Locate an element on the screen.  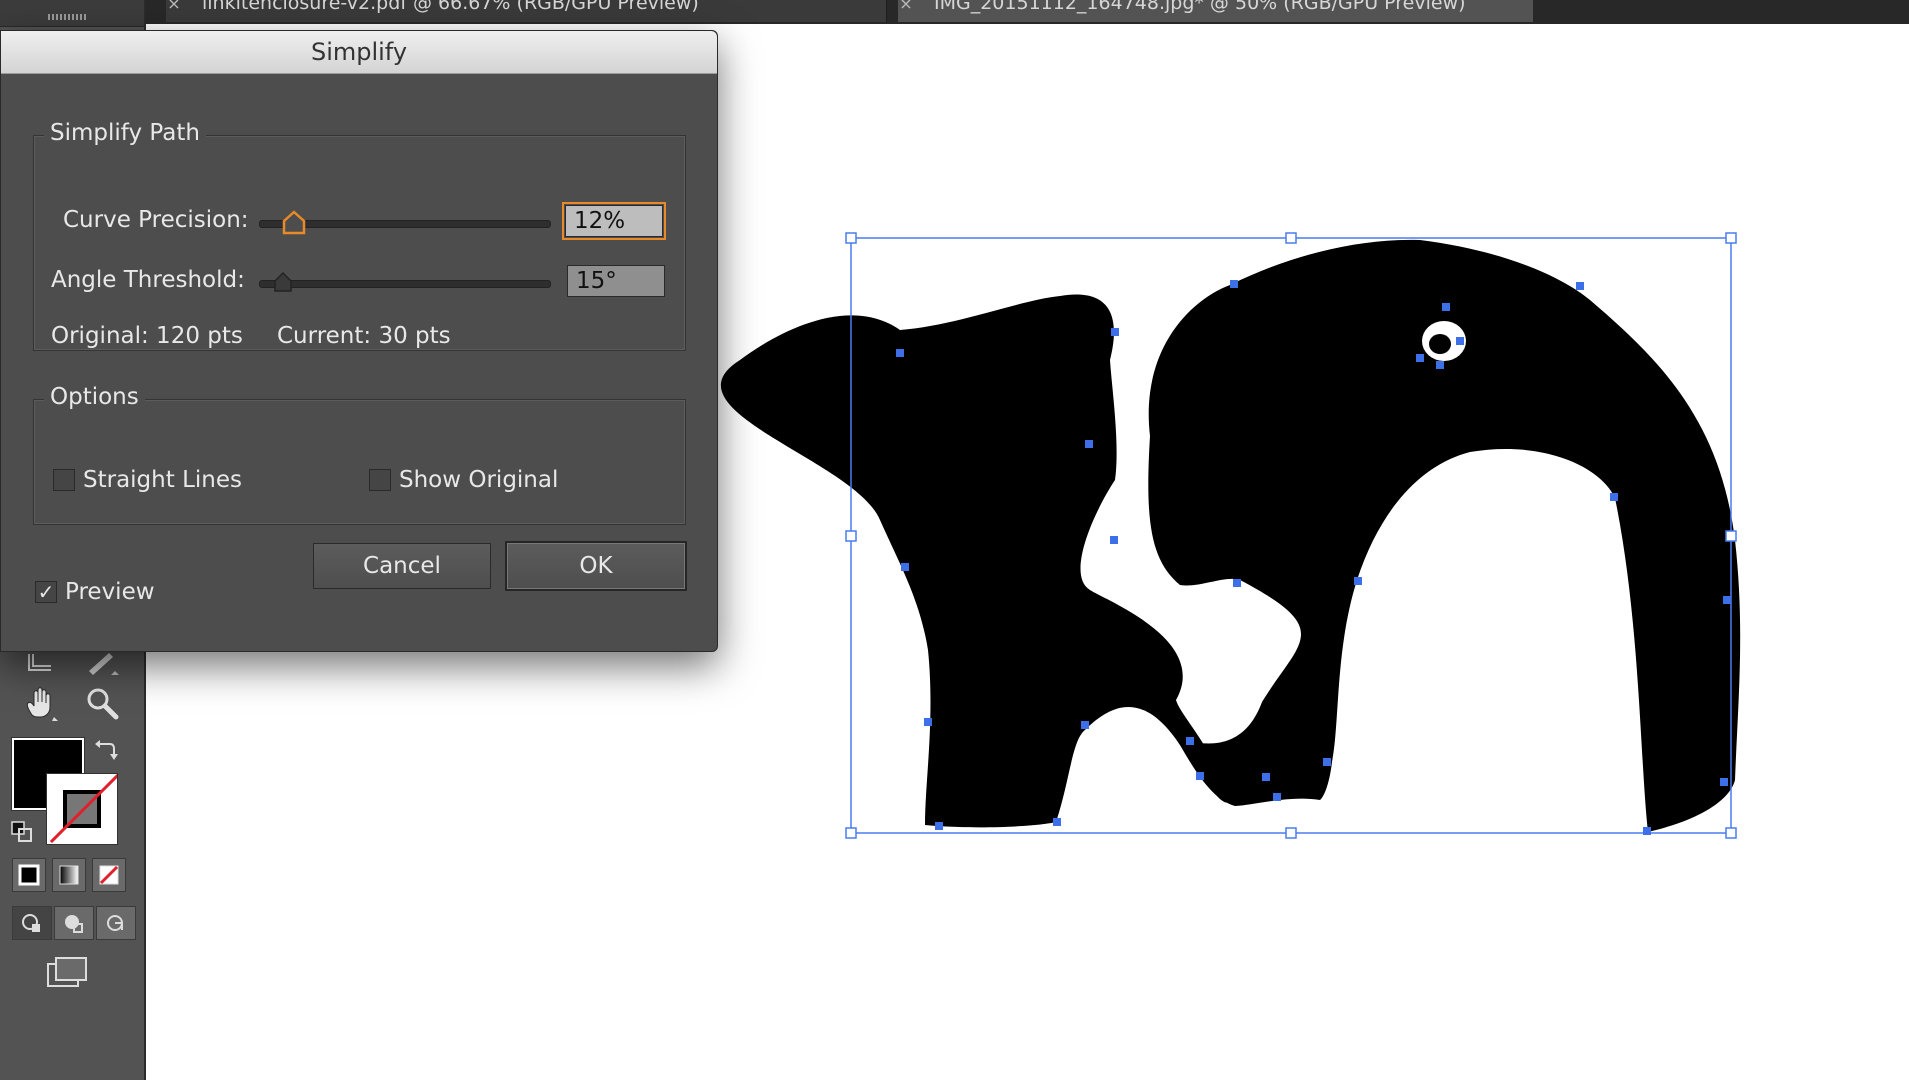
tools-panel-header is located at coordinates (72, 13).